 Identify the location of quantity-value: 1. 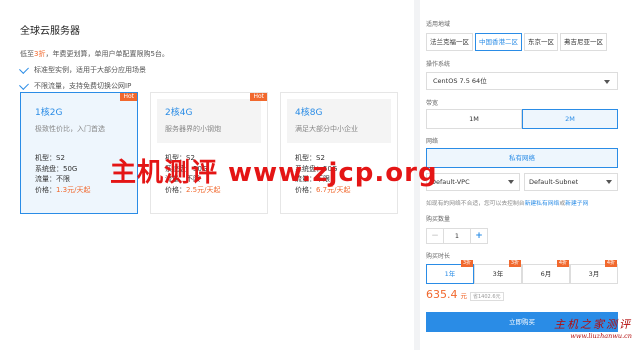
(457, 236).